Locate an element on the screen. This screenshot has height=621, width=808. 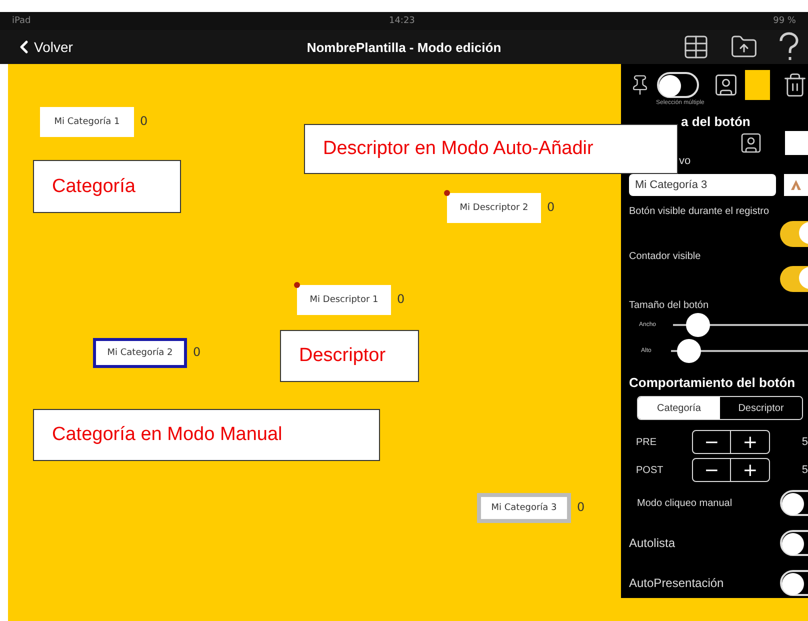
annotation-label: Descriptor en Modo Auto-Añadir is located at coordinates (491, 149).